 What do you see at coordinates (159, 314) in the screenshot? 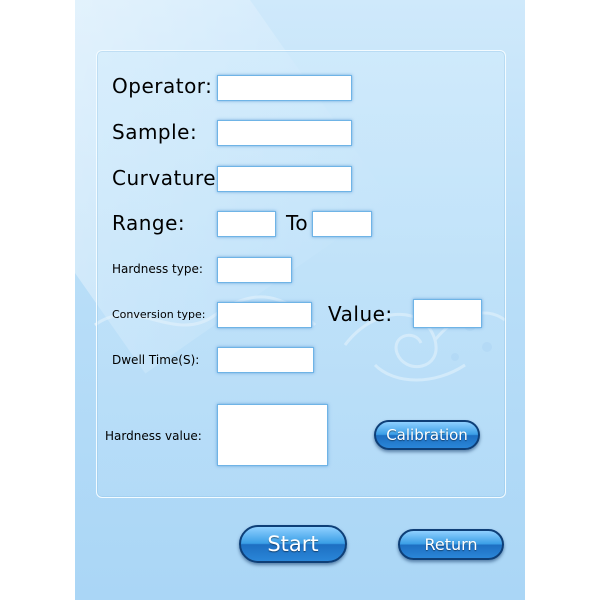
I see `conversion-type-label: Conversion type:` at bounding box center [159, 314].